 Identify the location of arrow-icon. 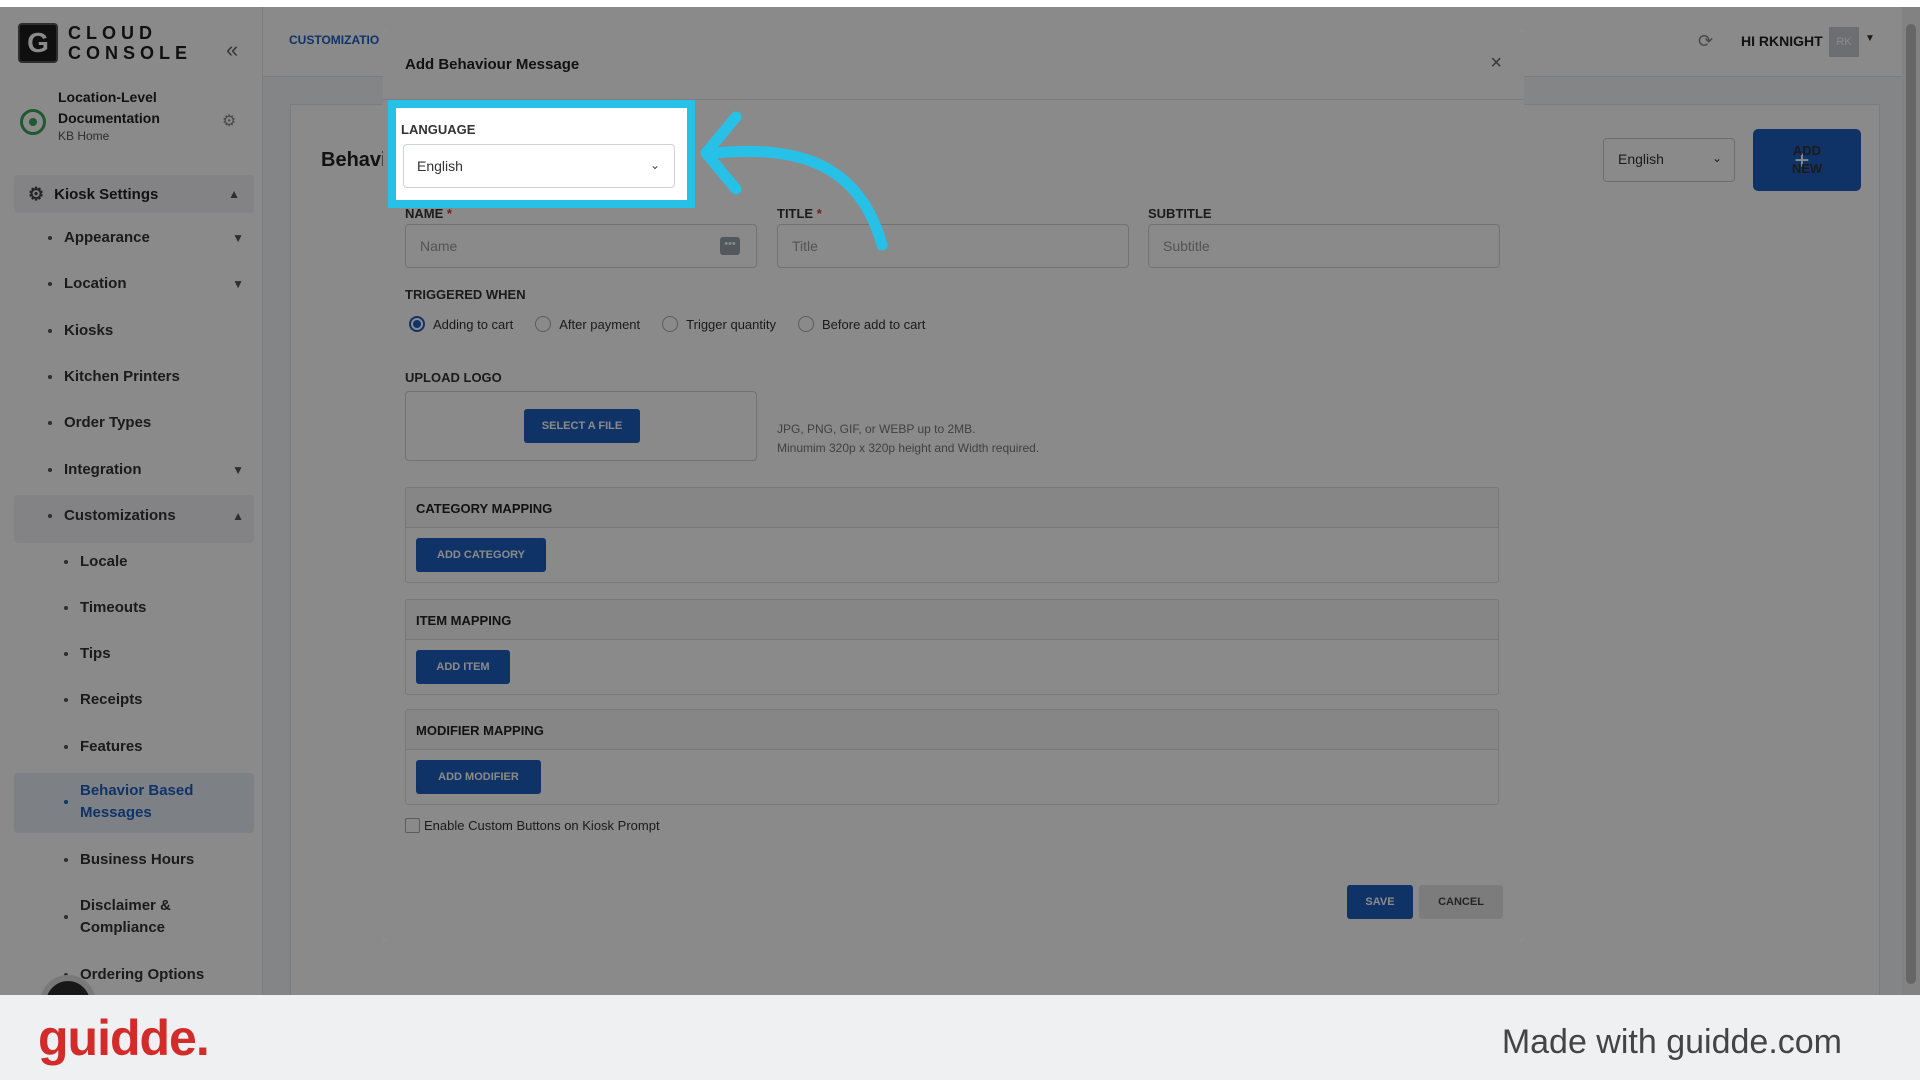
(794, 181).